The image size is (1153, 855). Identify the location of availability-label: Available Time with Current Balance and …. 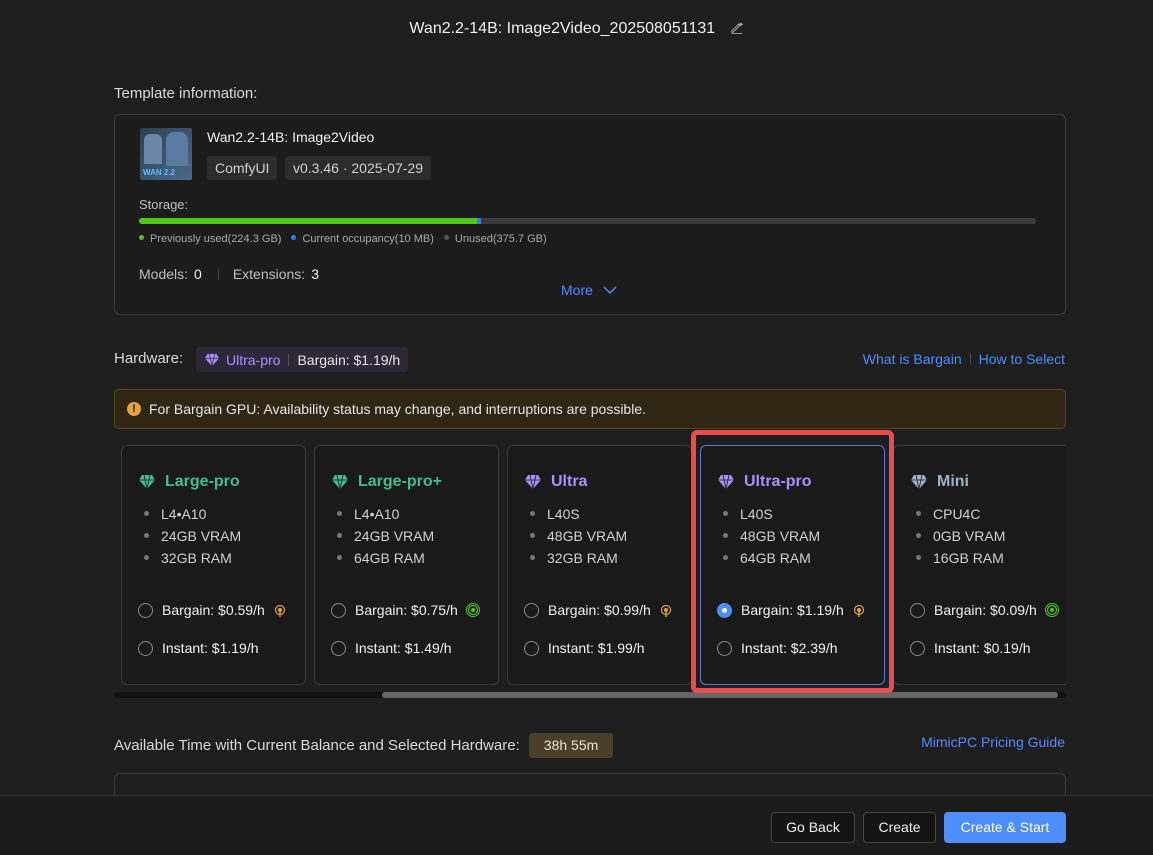
(317, 745).